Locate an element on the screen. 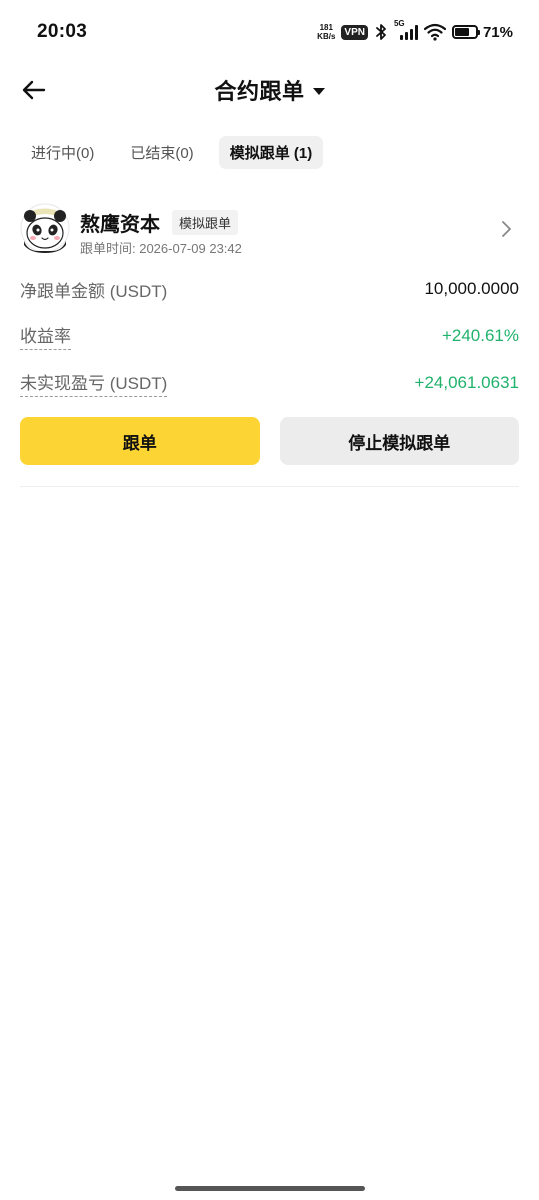 The width and height of the screenshot is (539, 1200). tab-simulated: 模拟跟单 (1) is located at coordinates (271, 152).